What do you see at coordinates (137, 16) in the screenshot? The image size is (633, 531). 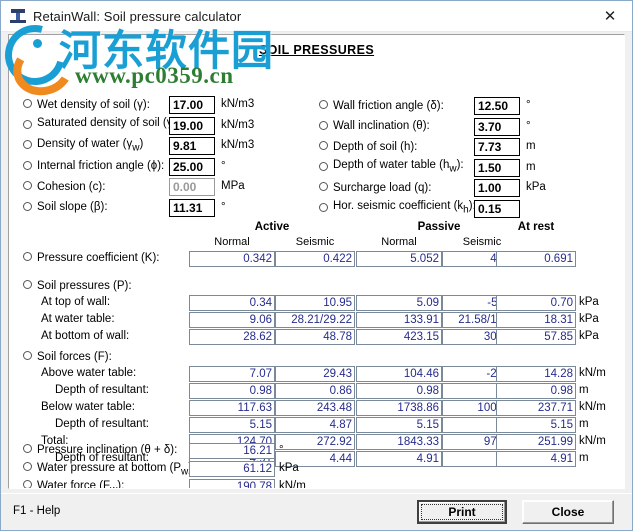 I see `window-title: RetainWall: Soil pressure calculator` at bounding box center [137, 16].